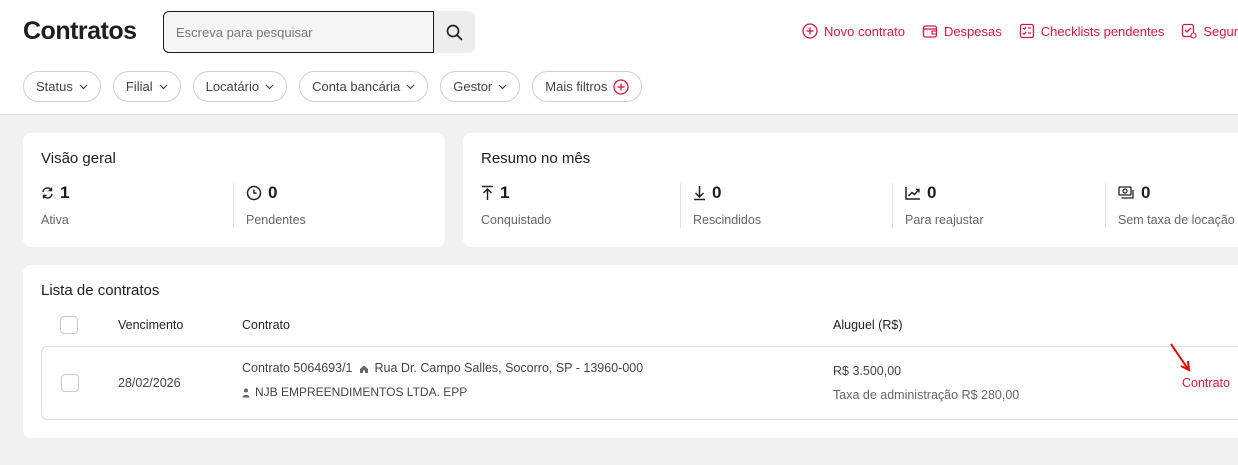 The image size is (1238, 465). What do you see at coordinates (276, 220) in the screenshot?
I see `stat-pending-label: Pendentes` at bounding box center [276, 220].